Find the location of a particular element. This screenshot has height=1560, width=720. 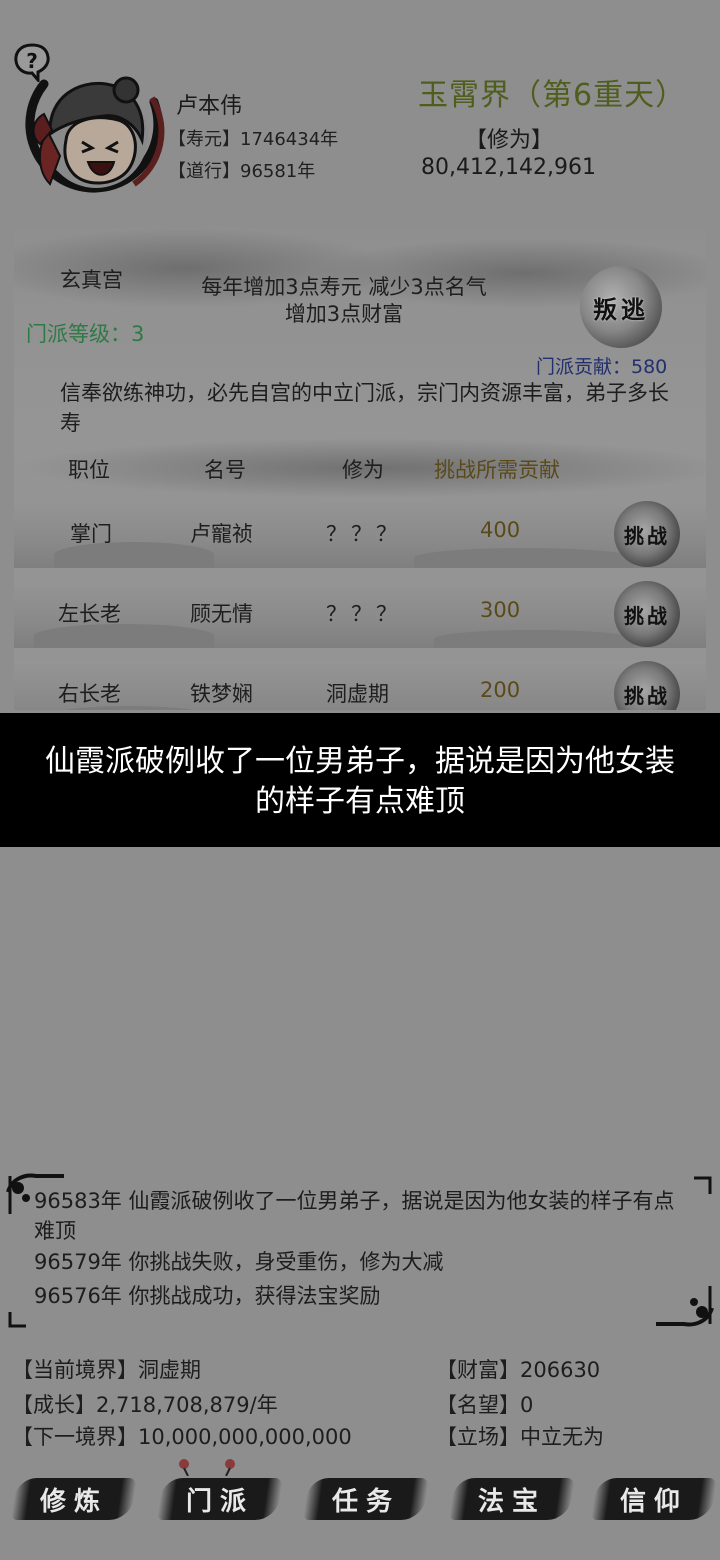

member-cost: 200 is located at coordinates (500, 690).